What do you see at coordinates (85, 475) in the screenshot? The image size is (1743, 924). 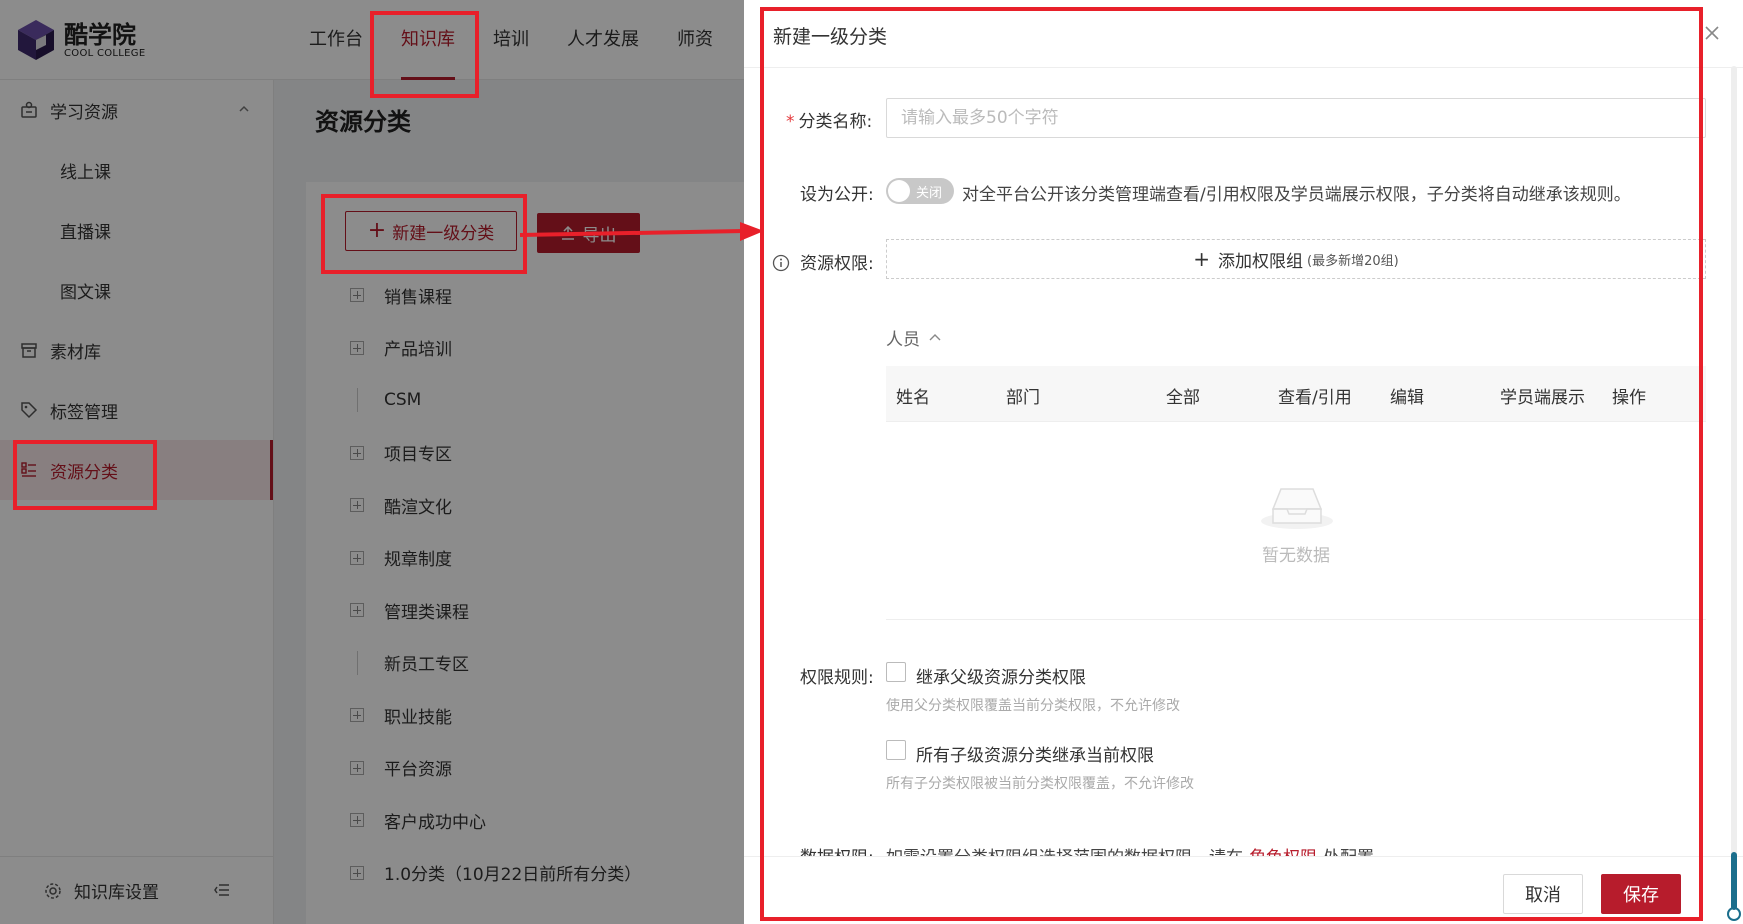 I see `annotation-box-sidebar` at bounding box center [85, 475].